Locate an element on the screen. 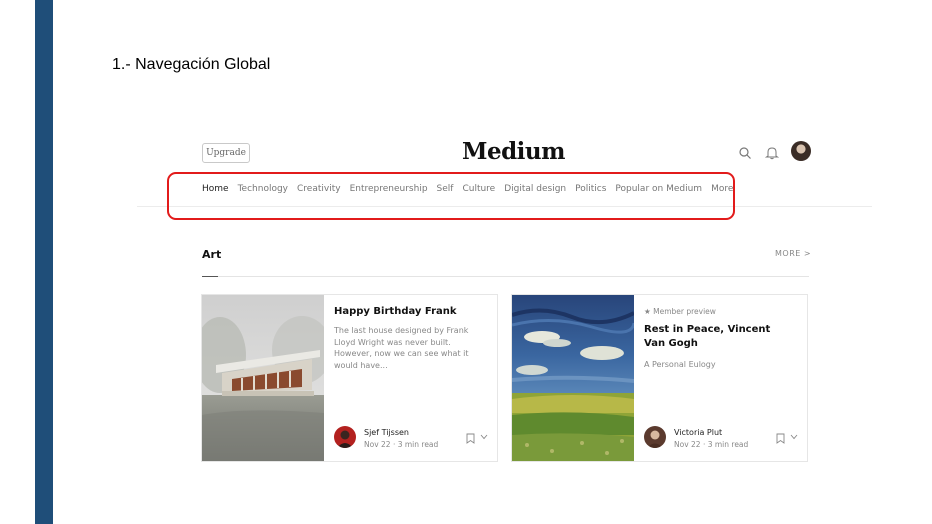 The width and height of the screenshot is (932, 524). slide-title: 1.- Navegación Global is located at coordinates (191, 64).